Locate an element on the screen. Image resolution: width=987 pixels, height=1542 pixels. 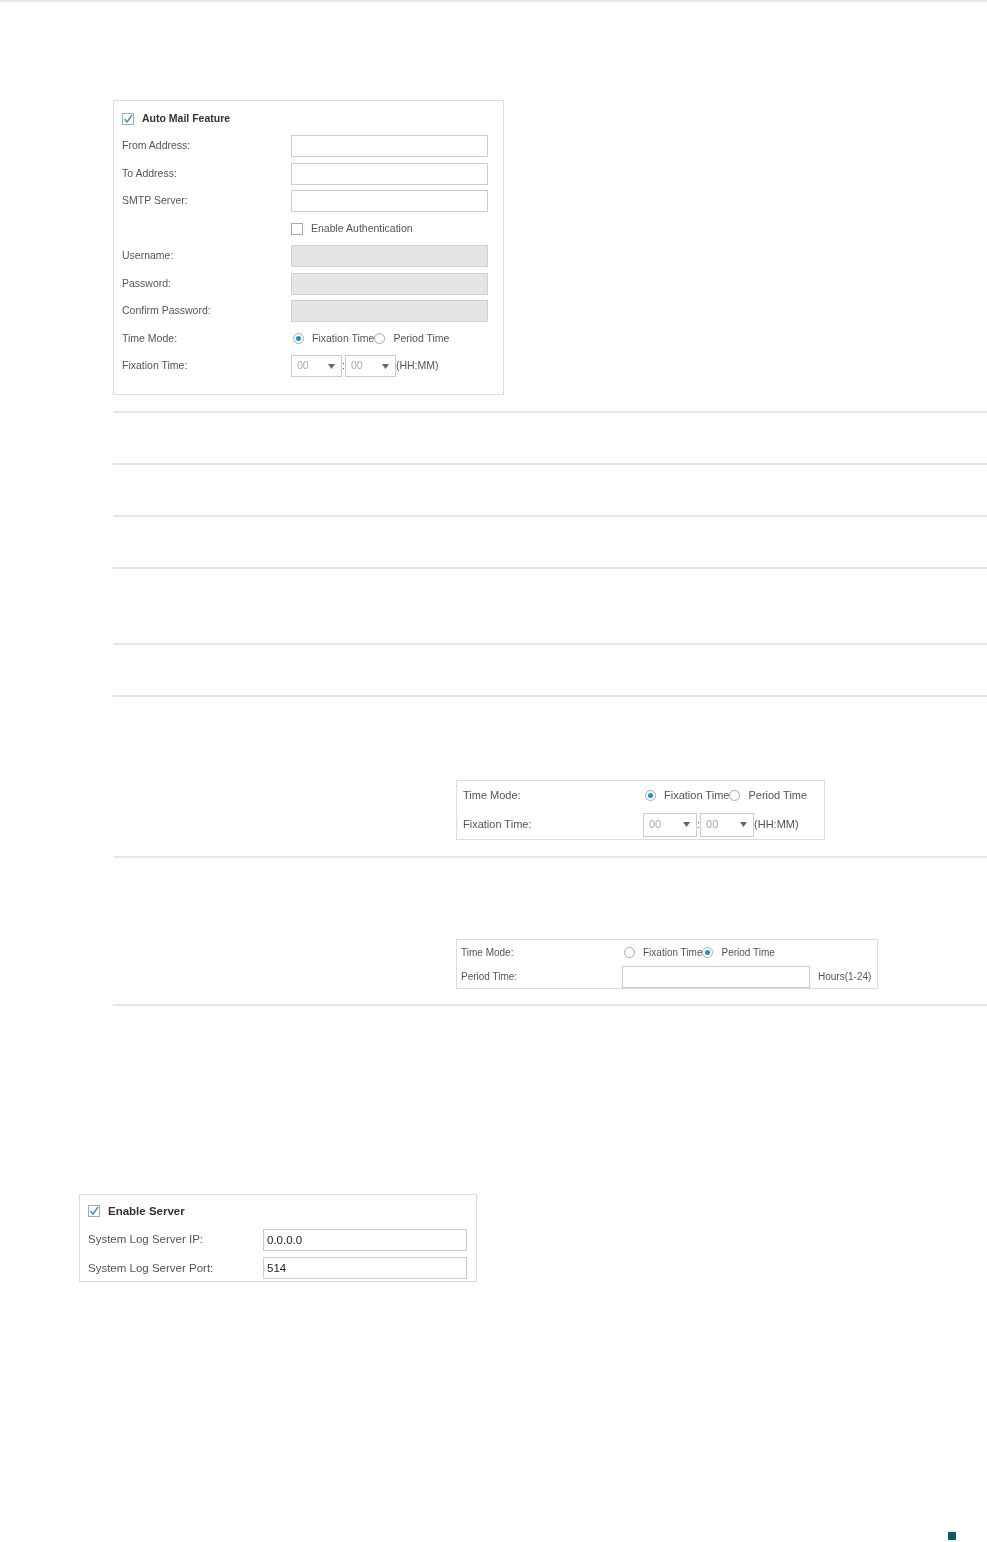
field-label: System Log Server IP: is located at coordinates (146, 1240).